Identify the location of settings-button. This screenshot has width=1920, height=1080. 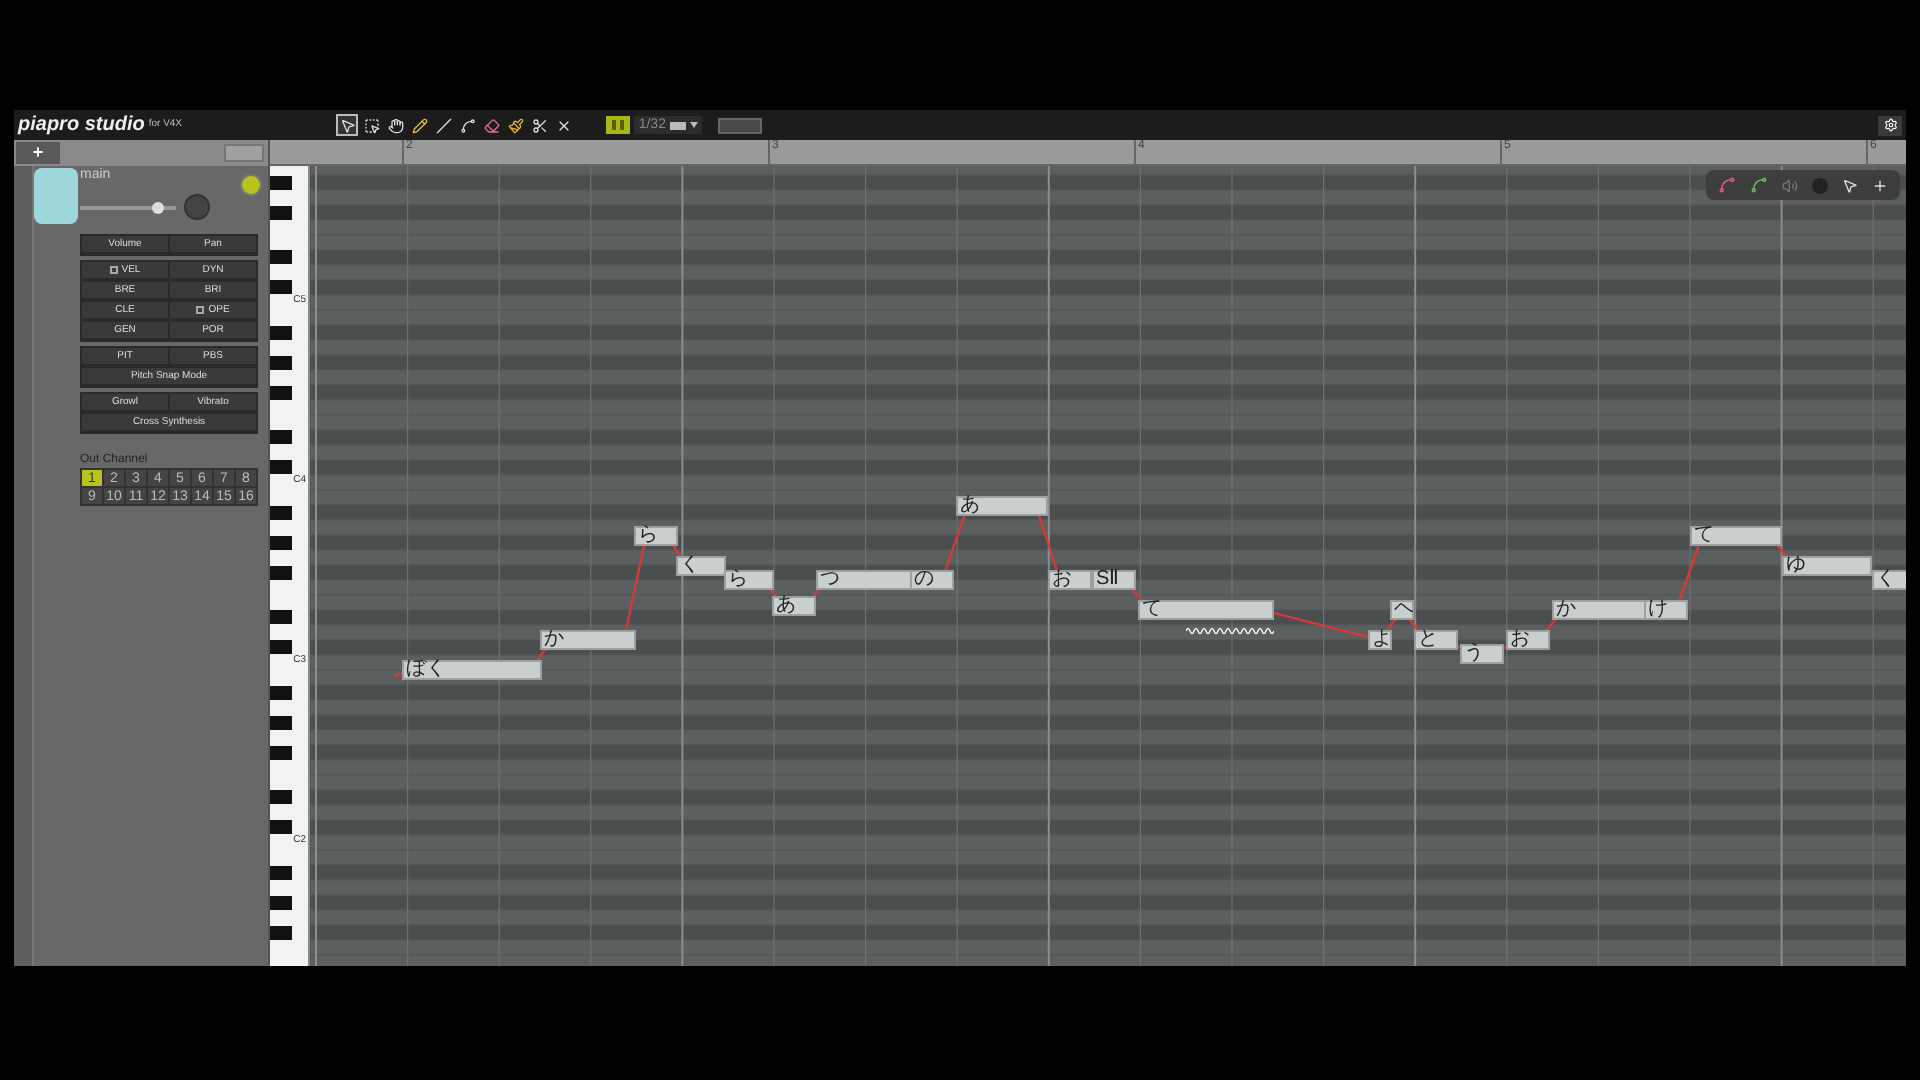
(1890, 125).